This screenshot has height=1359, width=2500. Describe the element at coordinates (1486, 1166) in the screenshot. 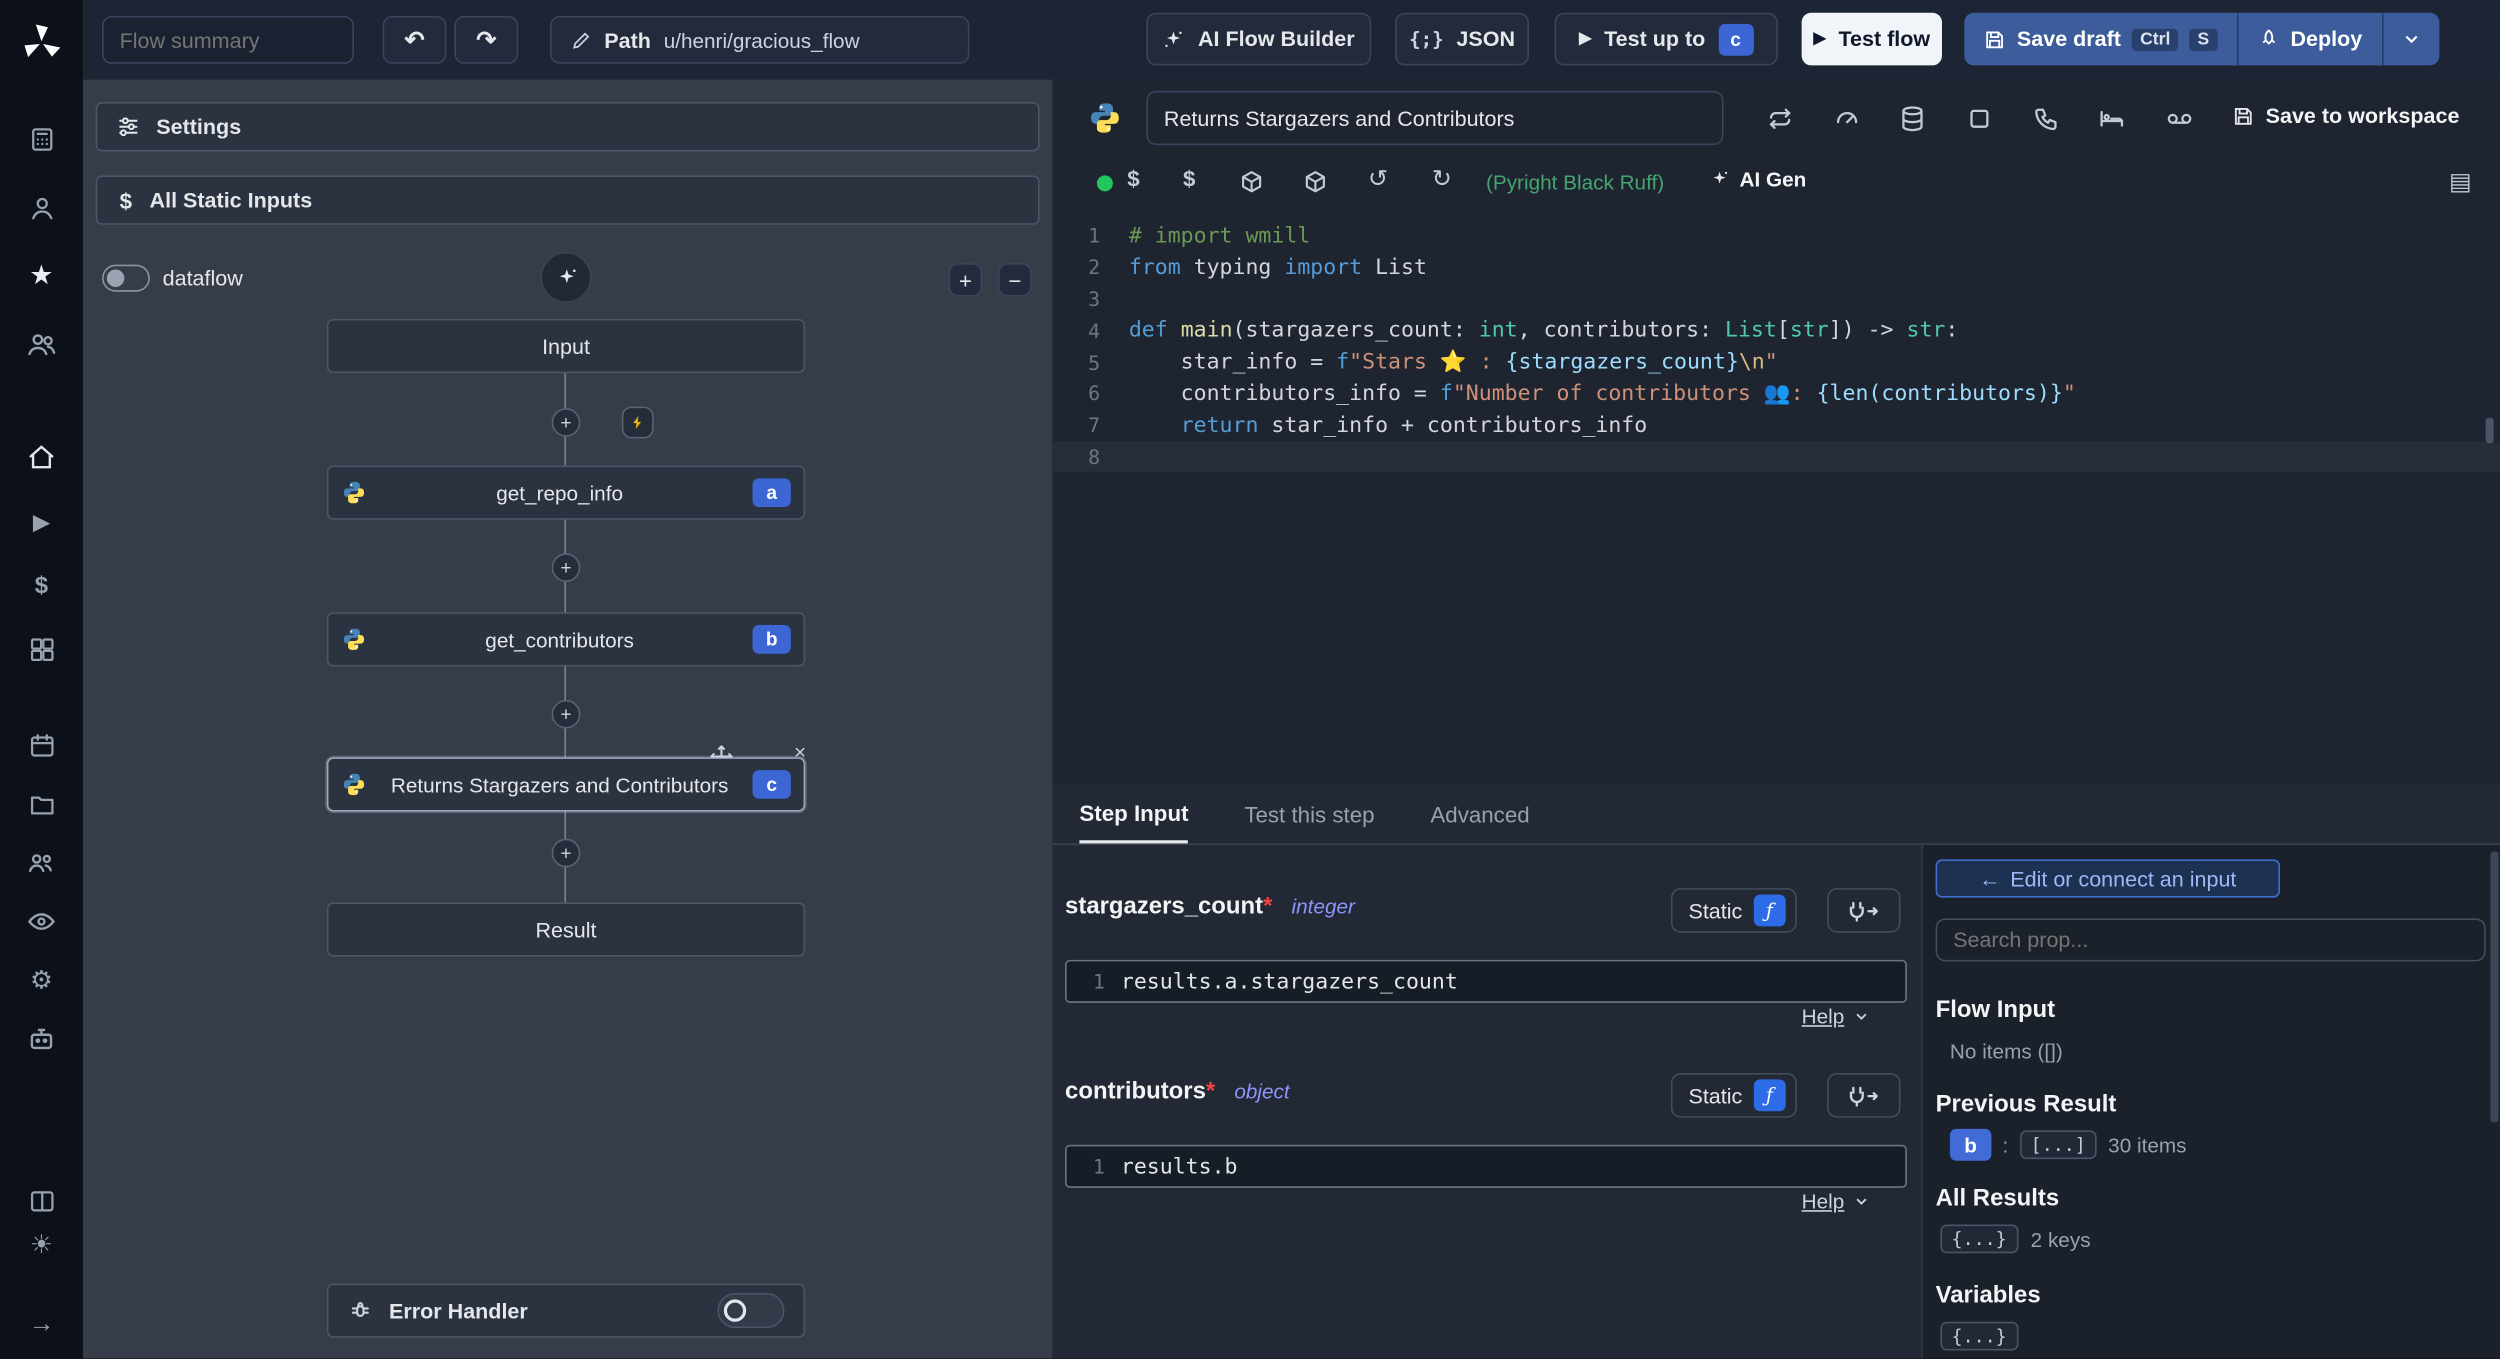

I see `expr-editor: 1 results.b` at that location.